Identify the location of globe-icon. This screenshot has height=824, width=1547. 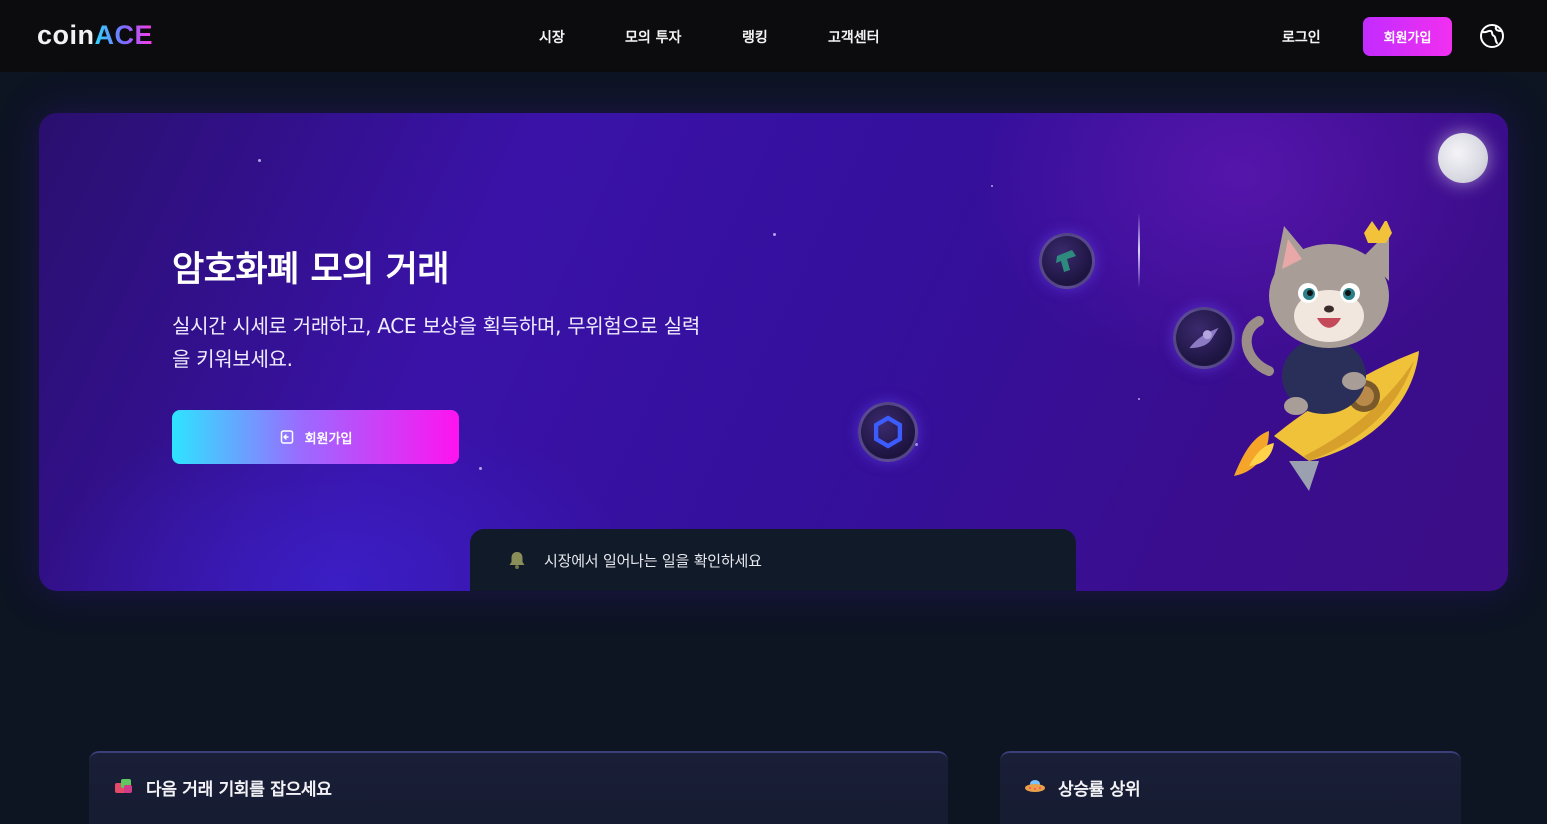
(1492, 36).